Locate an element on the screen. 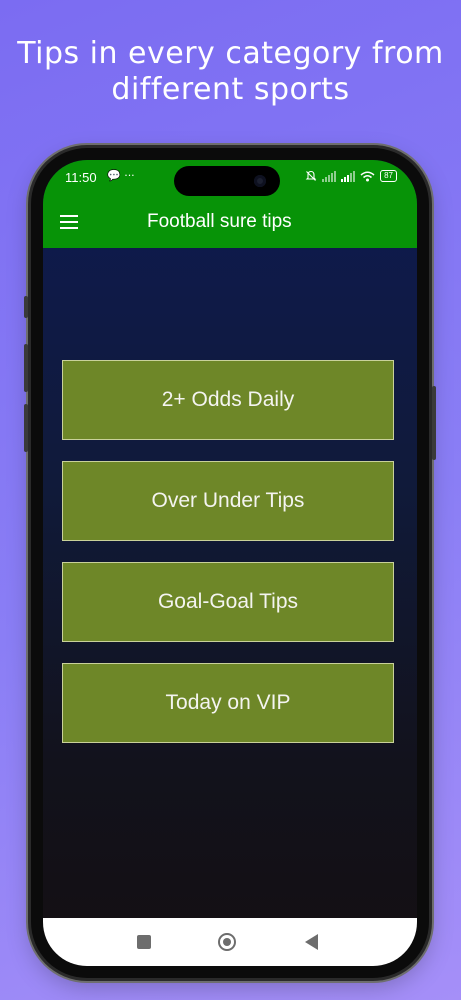 The height and width of the screenshot is (1000, 461). status-right-icons: 87 is located at coordinates (351, 176).